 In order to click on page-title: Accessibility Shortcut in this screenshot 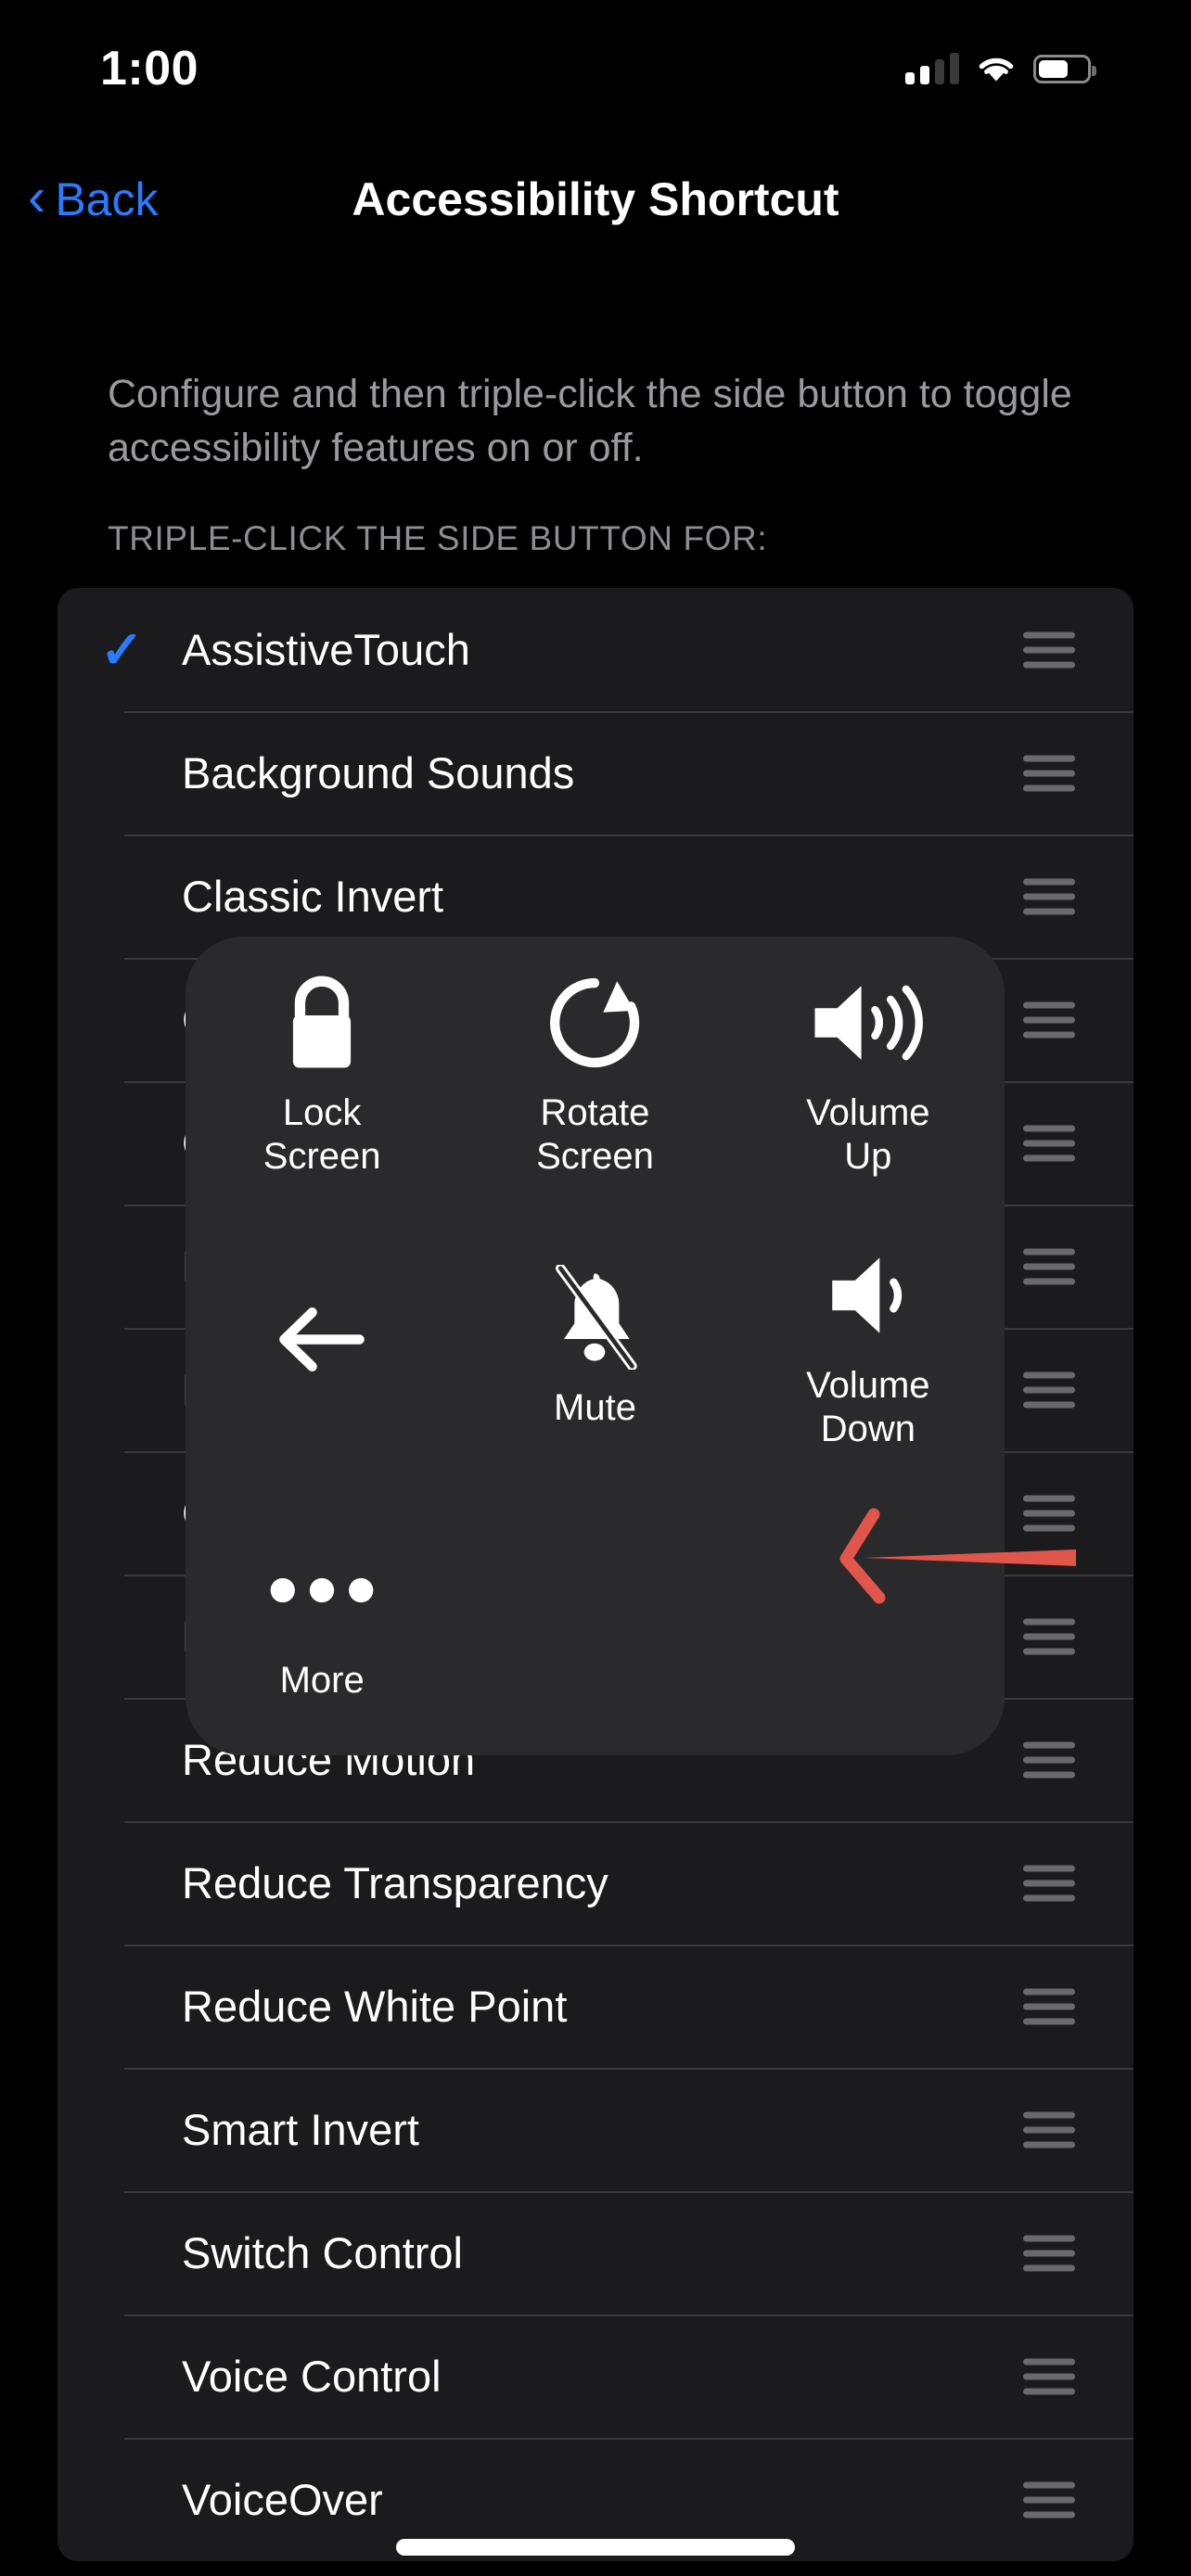, I will do `click(595, 199)`.